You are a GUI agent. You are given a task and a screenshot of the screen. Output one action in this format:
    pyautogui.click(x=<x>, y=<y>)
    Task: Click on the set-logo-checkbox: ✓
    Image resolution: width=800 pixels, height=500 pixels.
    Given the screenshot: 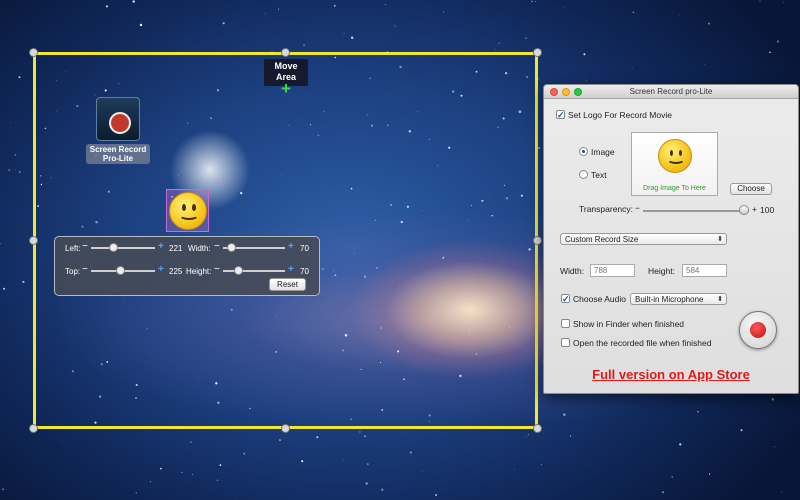 What is the action you would take?
    pyautogui.click(x=560, y=115)
    